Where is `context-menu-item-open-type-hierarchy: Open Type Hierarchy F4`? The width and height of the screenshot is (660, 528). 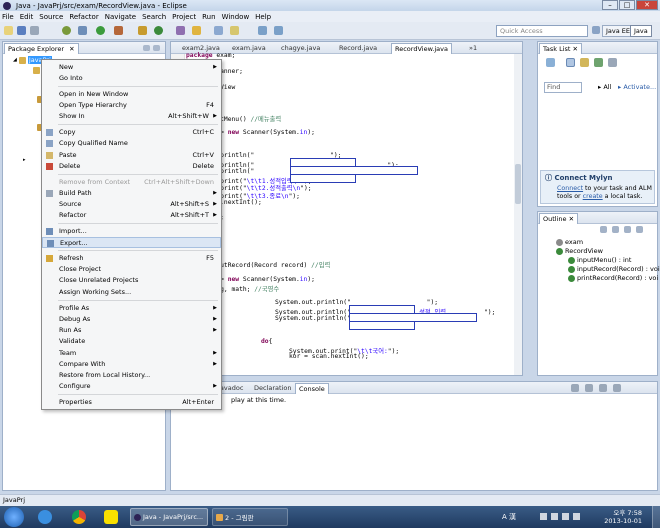 context-menu-item-open-type-hierarchy: Open Type Hierarchy F4 is located at coordinates (131, 105).